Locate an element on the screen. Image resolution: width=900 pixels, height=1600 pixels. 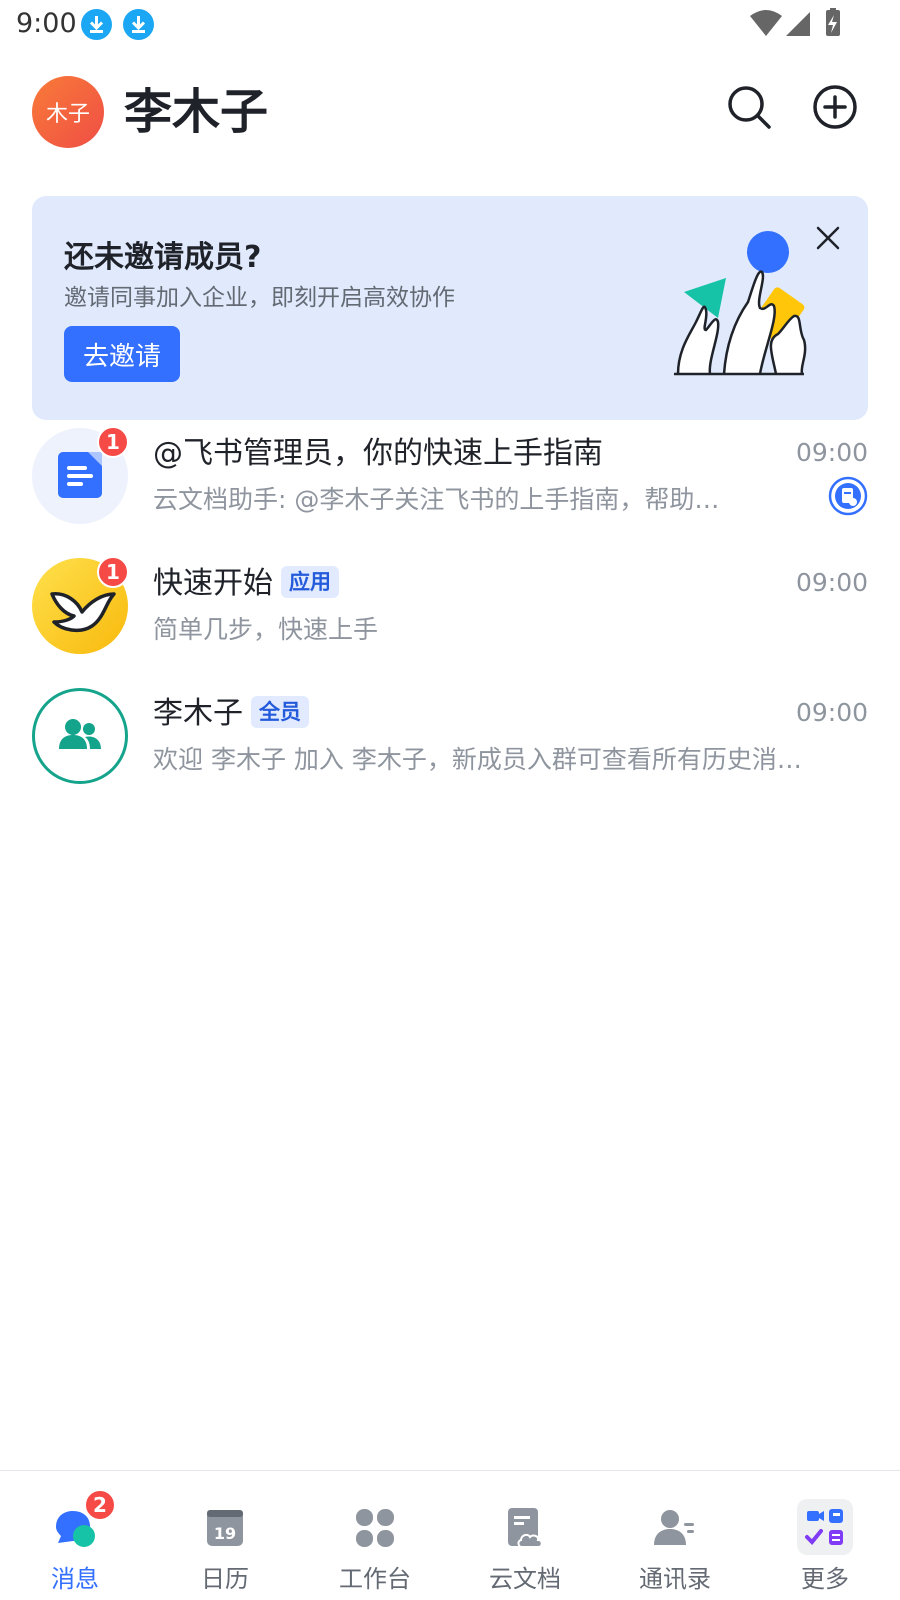
chat-item-quick-start: 1 快速开始 应用 09:00 简单几步，快速上手 is located at coordinates (450, 621).